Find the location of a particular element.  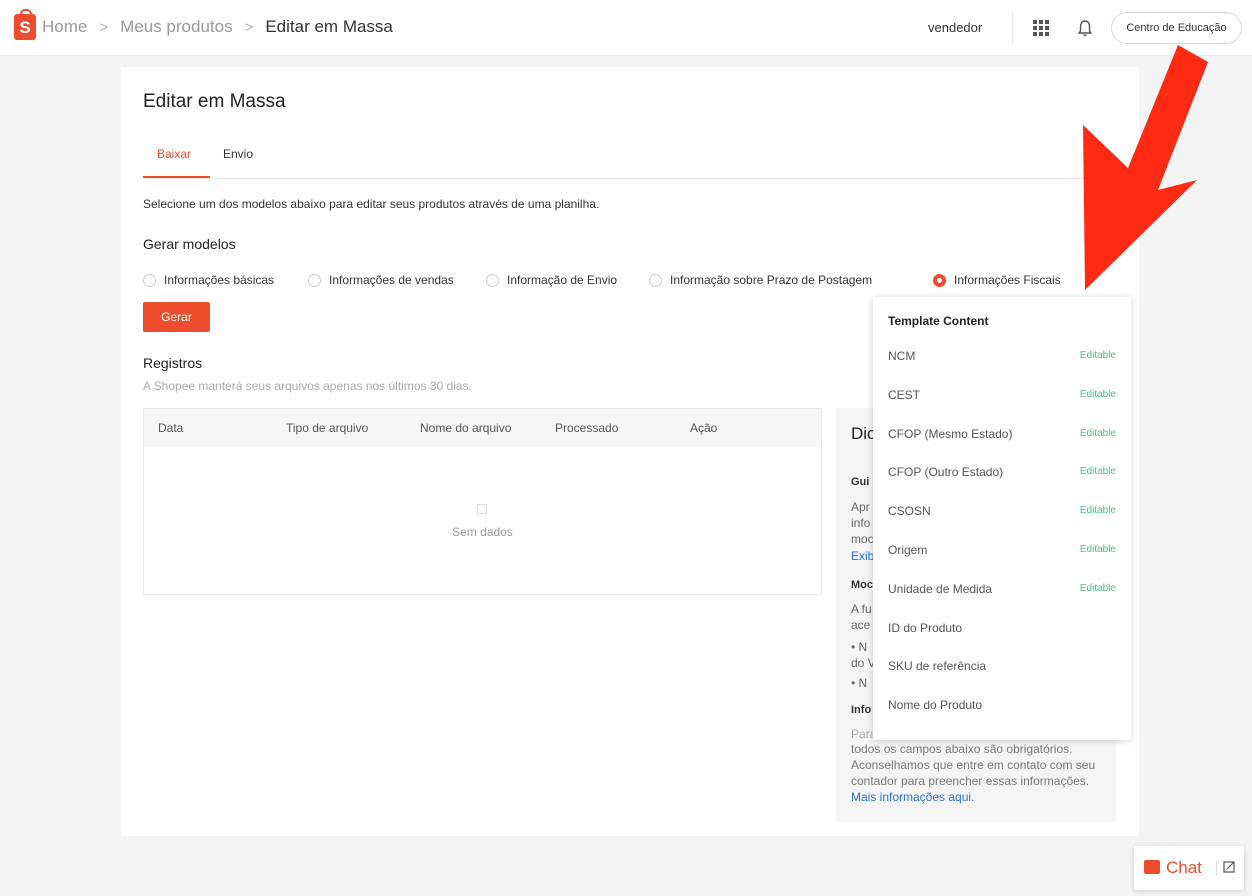

column-action: Ação is located at coordinates (704, 428).